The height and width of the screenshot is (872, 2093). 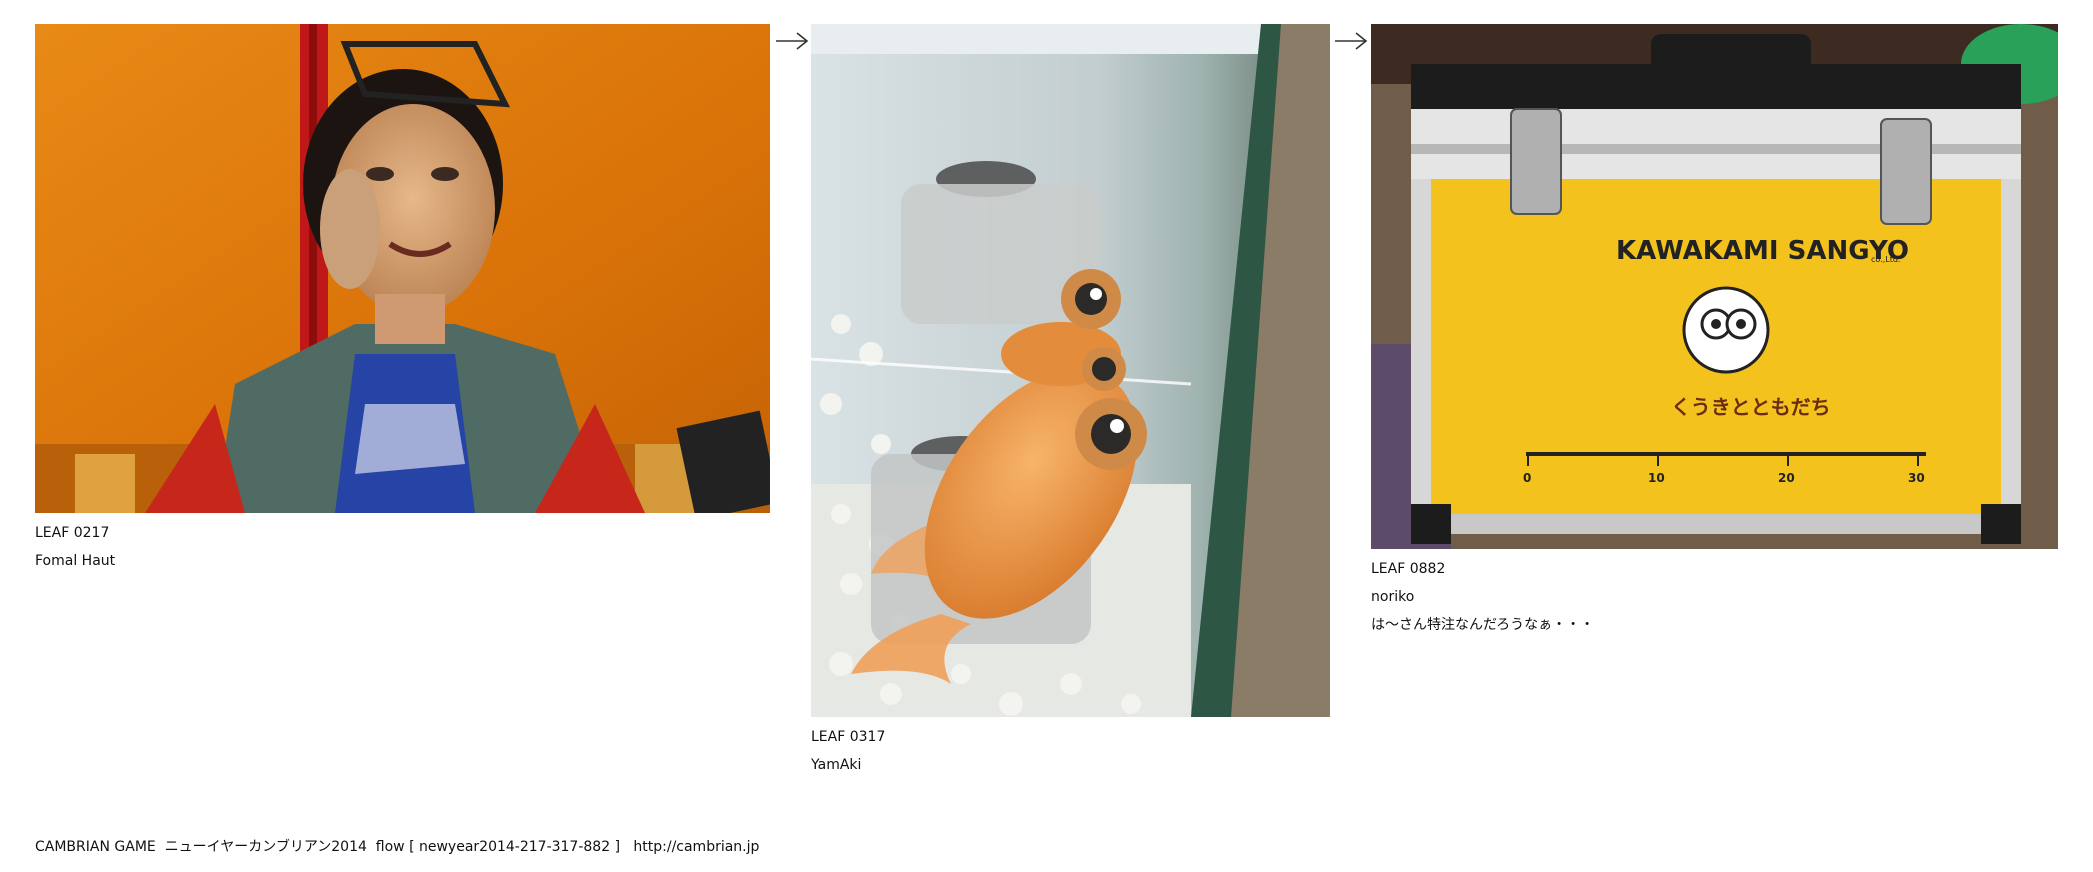 What do you see at coordinates (95, 847) in the screenshot?
I see `footer-game-link: CAMBRIAN GAME` at bounding box center [95, 847].